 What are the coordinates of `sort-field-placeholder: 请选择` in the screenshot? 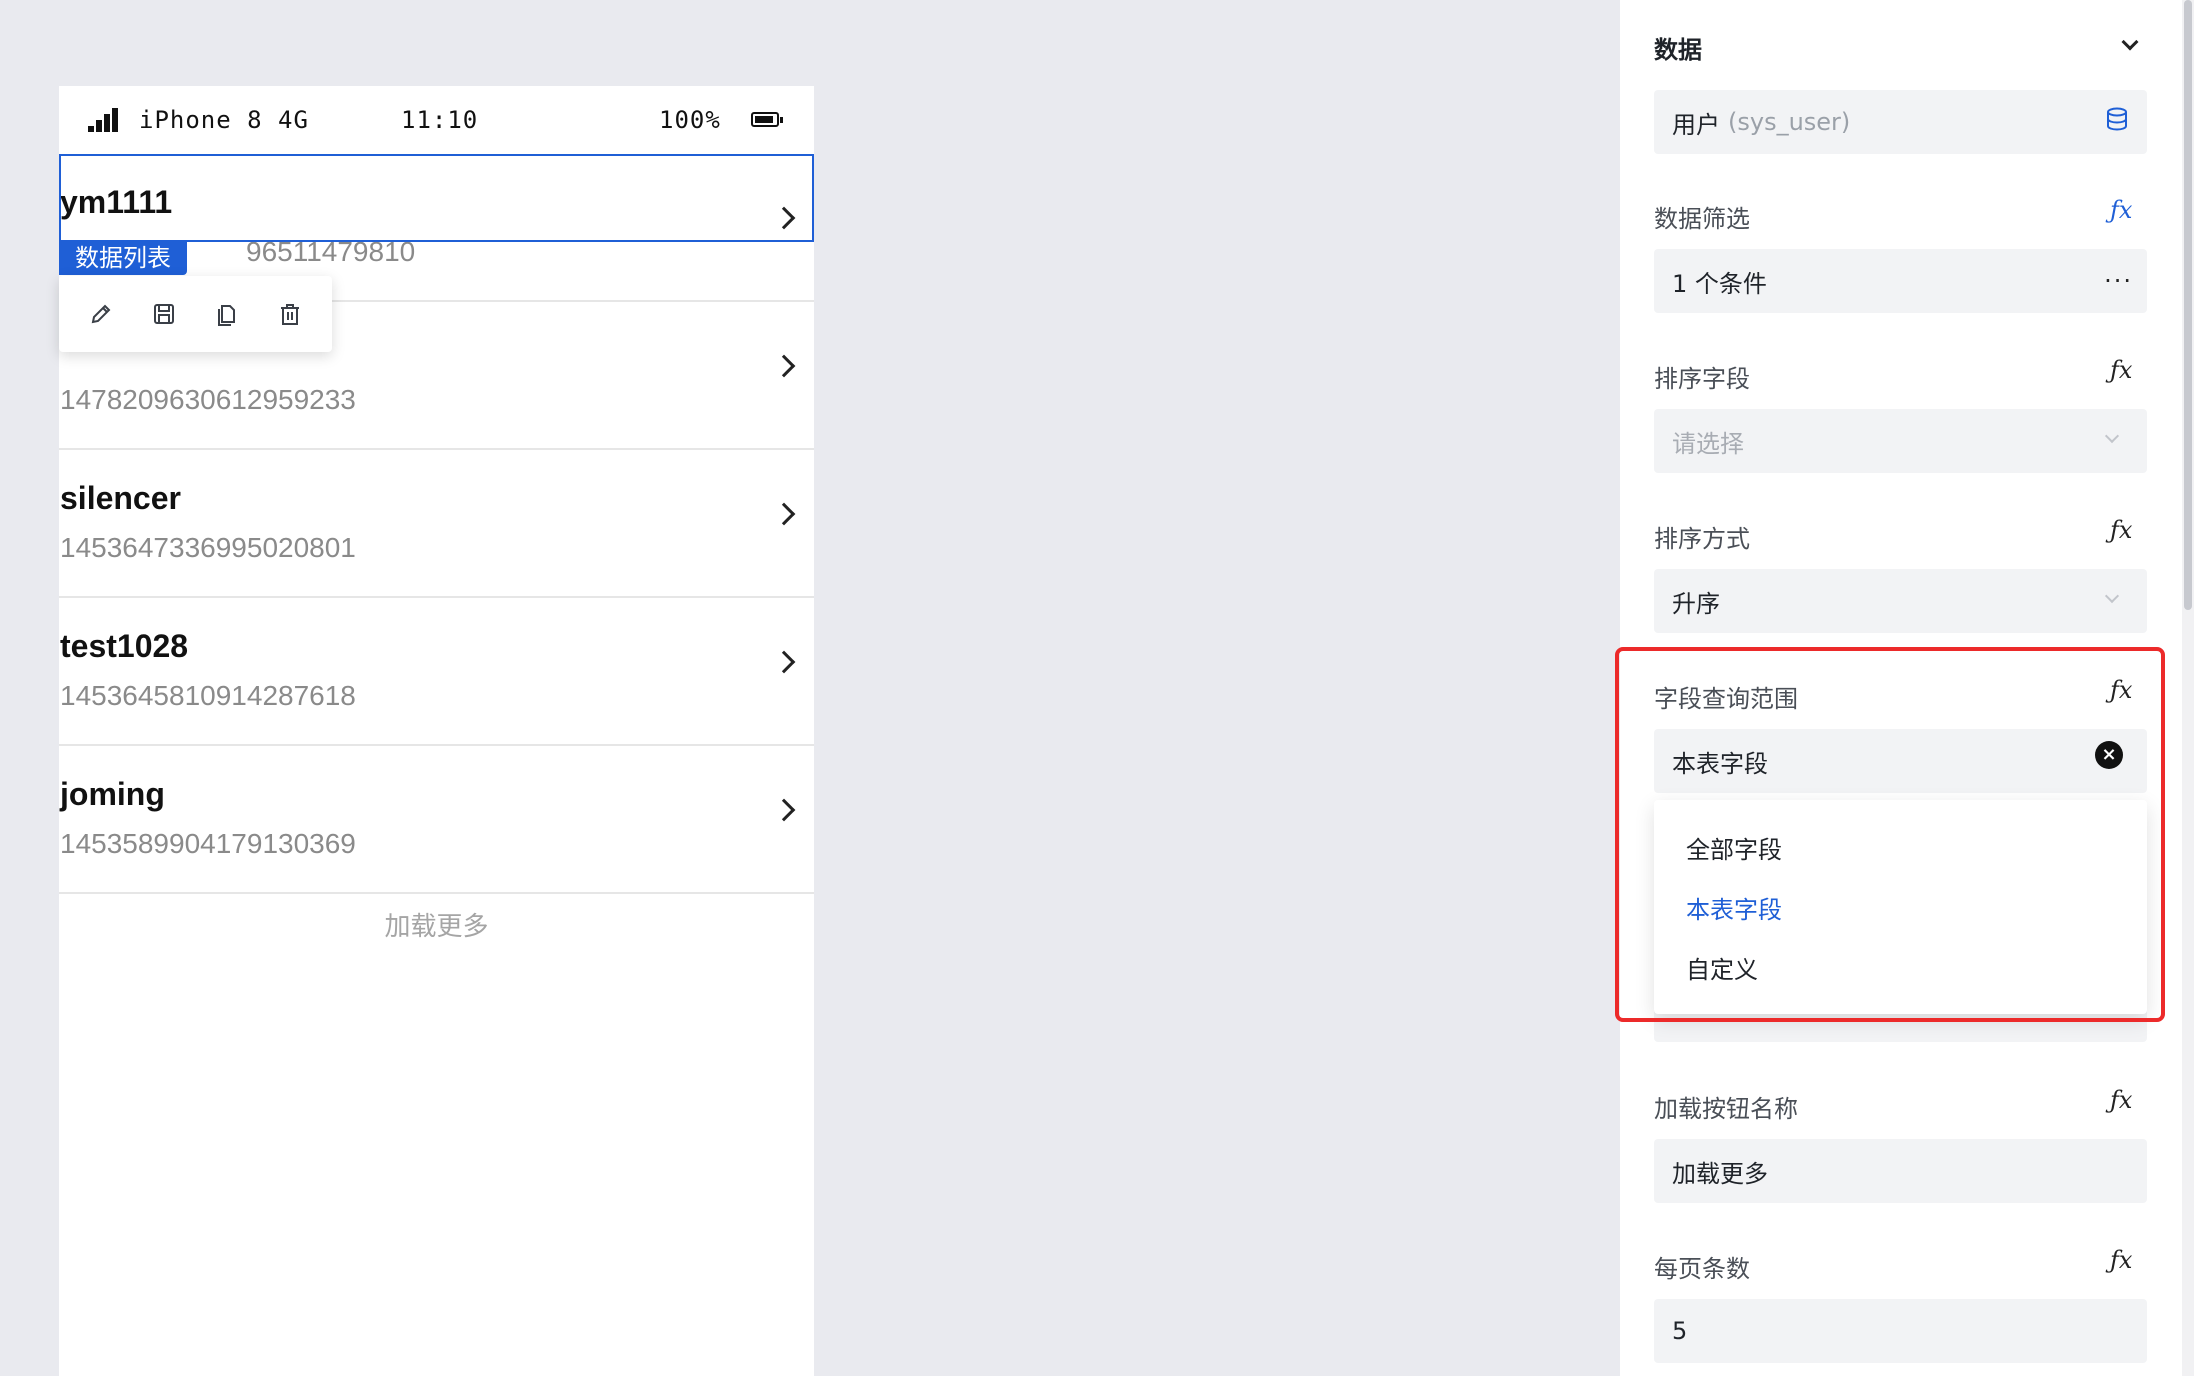 It's located at (1708, 443).